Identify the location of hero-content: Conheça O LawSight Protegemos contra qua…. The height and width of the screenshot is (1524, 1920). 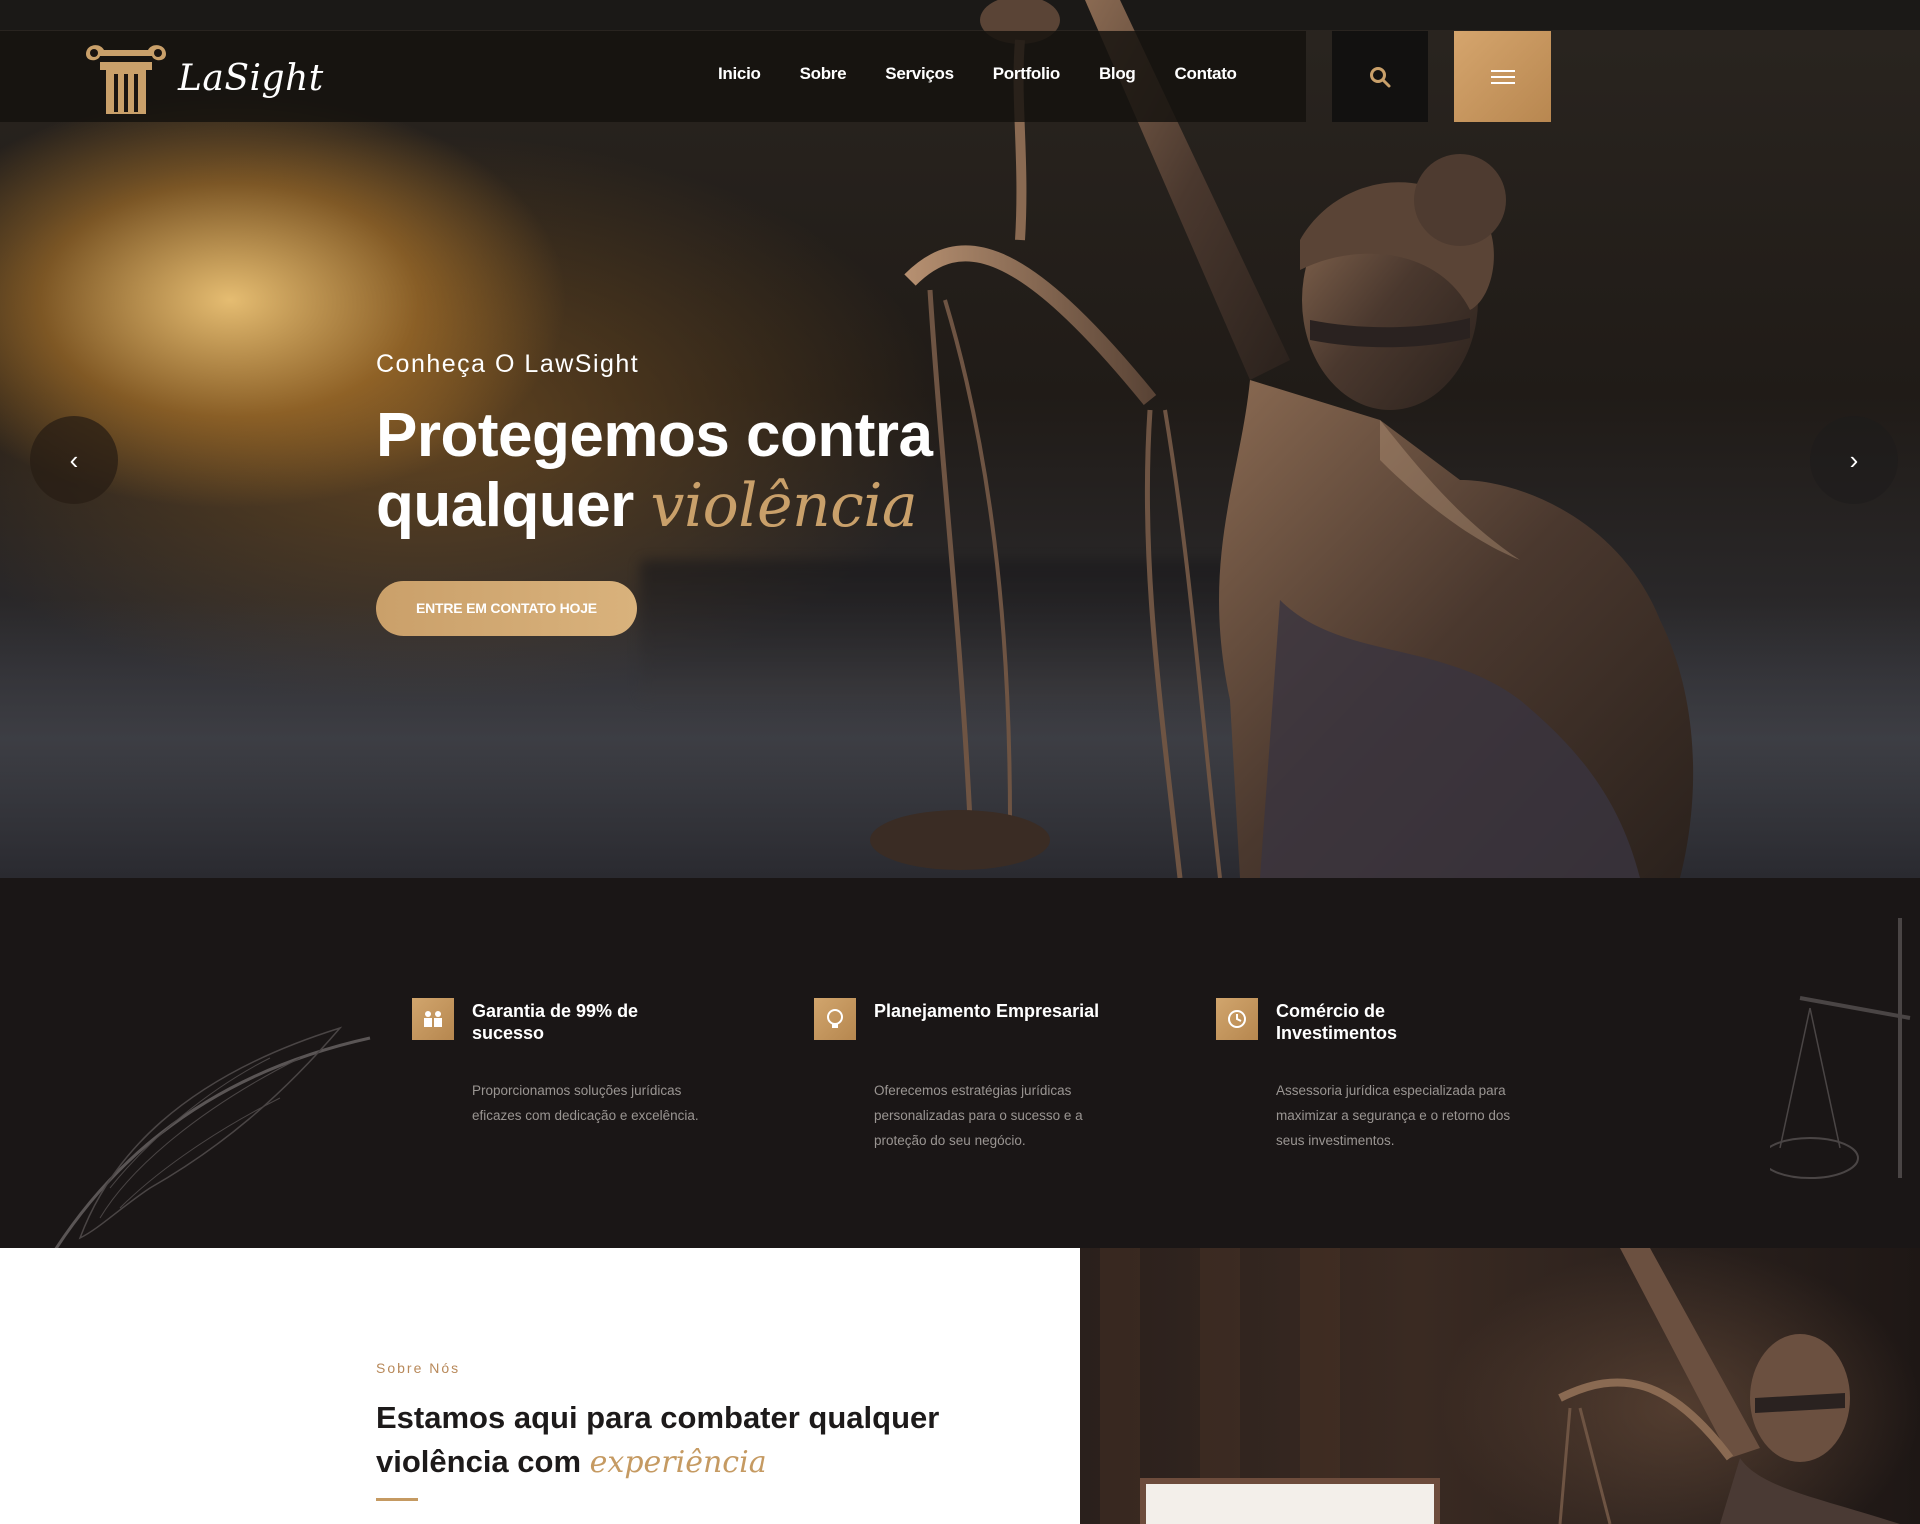
(726, 493).